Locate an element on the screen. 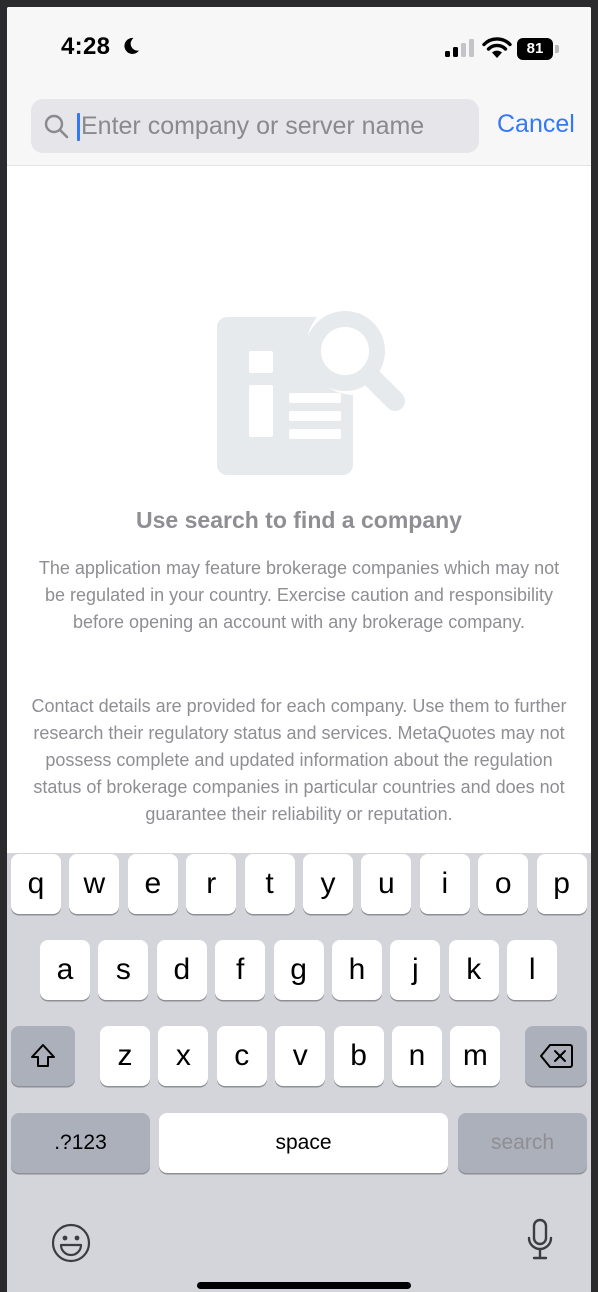 This screenshot has height=1292, width=598. key-p: p is located at coordinates (561, 884).